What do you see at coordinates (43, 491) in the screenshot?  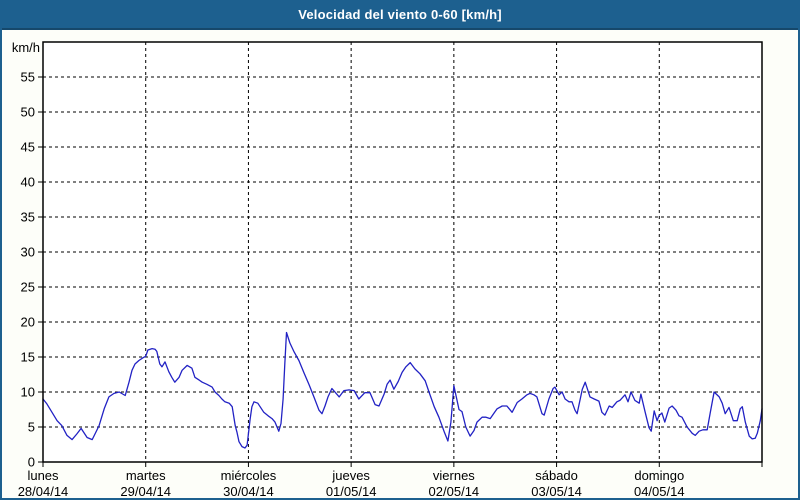 I see `day-date-label: 28/04/14` at bounding box center [43, 491].